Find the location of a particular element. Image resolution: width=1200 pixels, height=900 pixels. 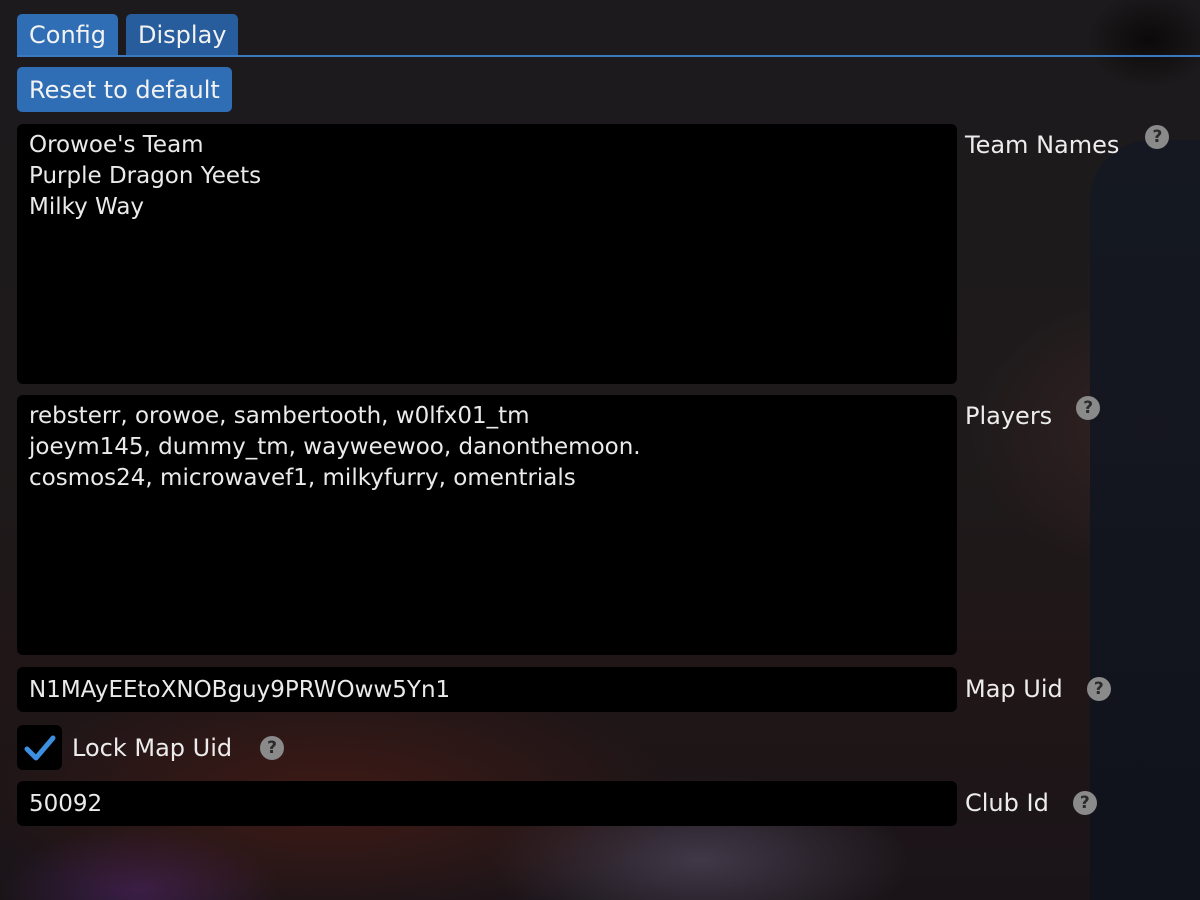

background-driver-figure is located at coordinates (1145, 520).